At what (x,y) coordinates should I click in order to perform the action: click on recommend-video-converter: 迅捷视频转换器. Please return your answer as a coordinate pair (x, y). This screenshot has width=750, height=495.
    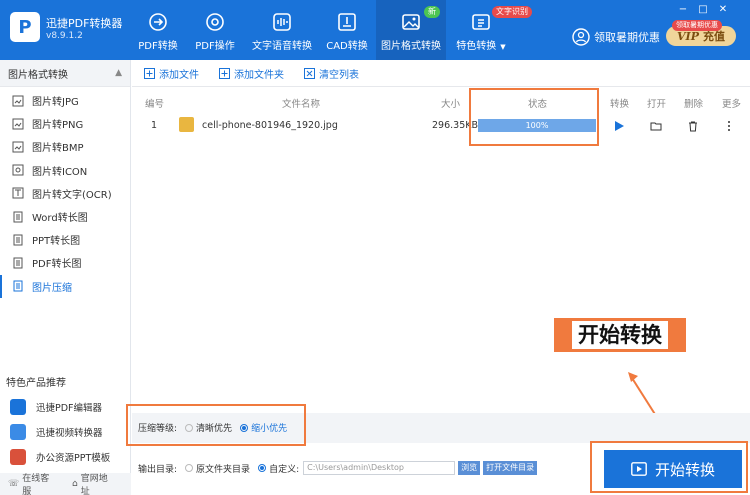
    Looking at the image, I should click on (56, 432).